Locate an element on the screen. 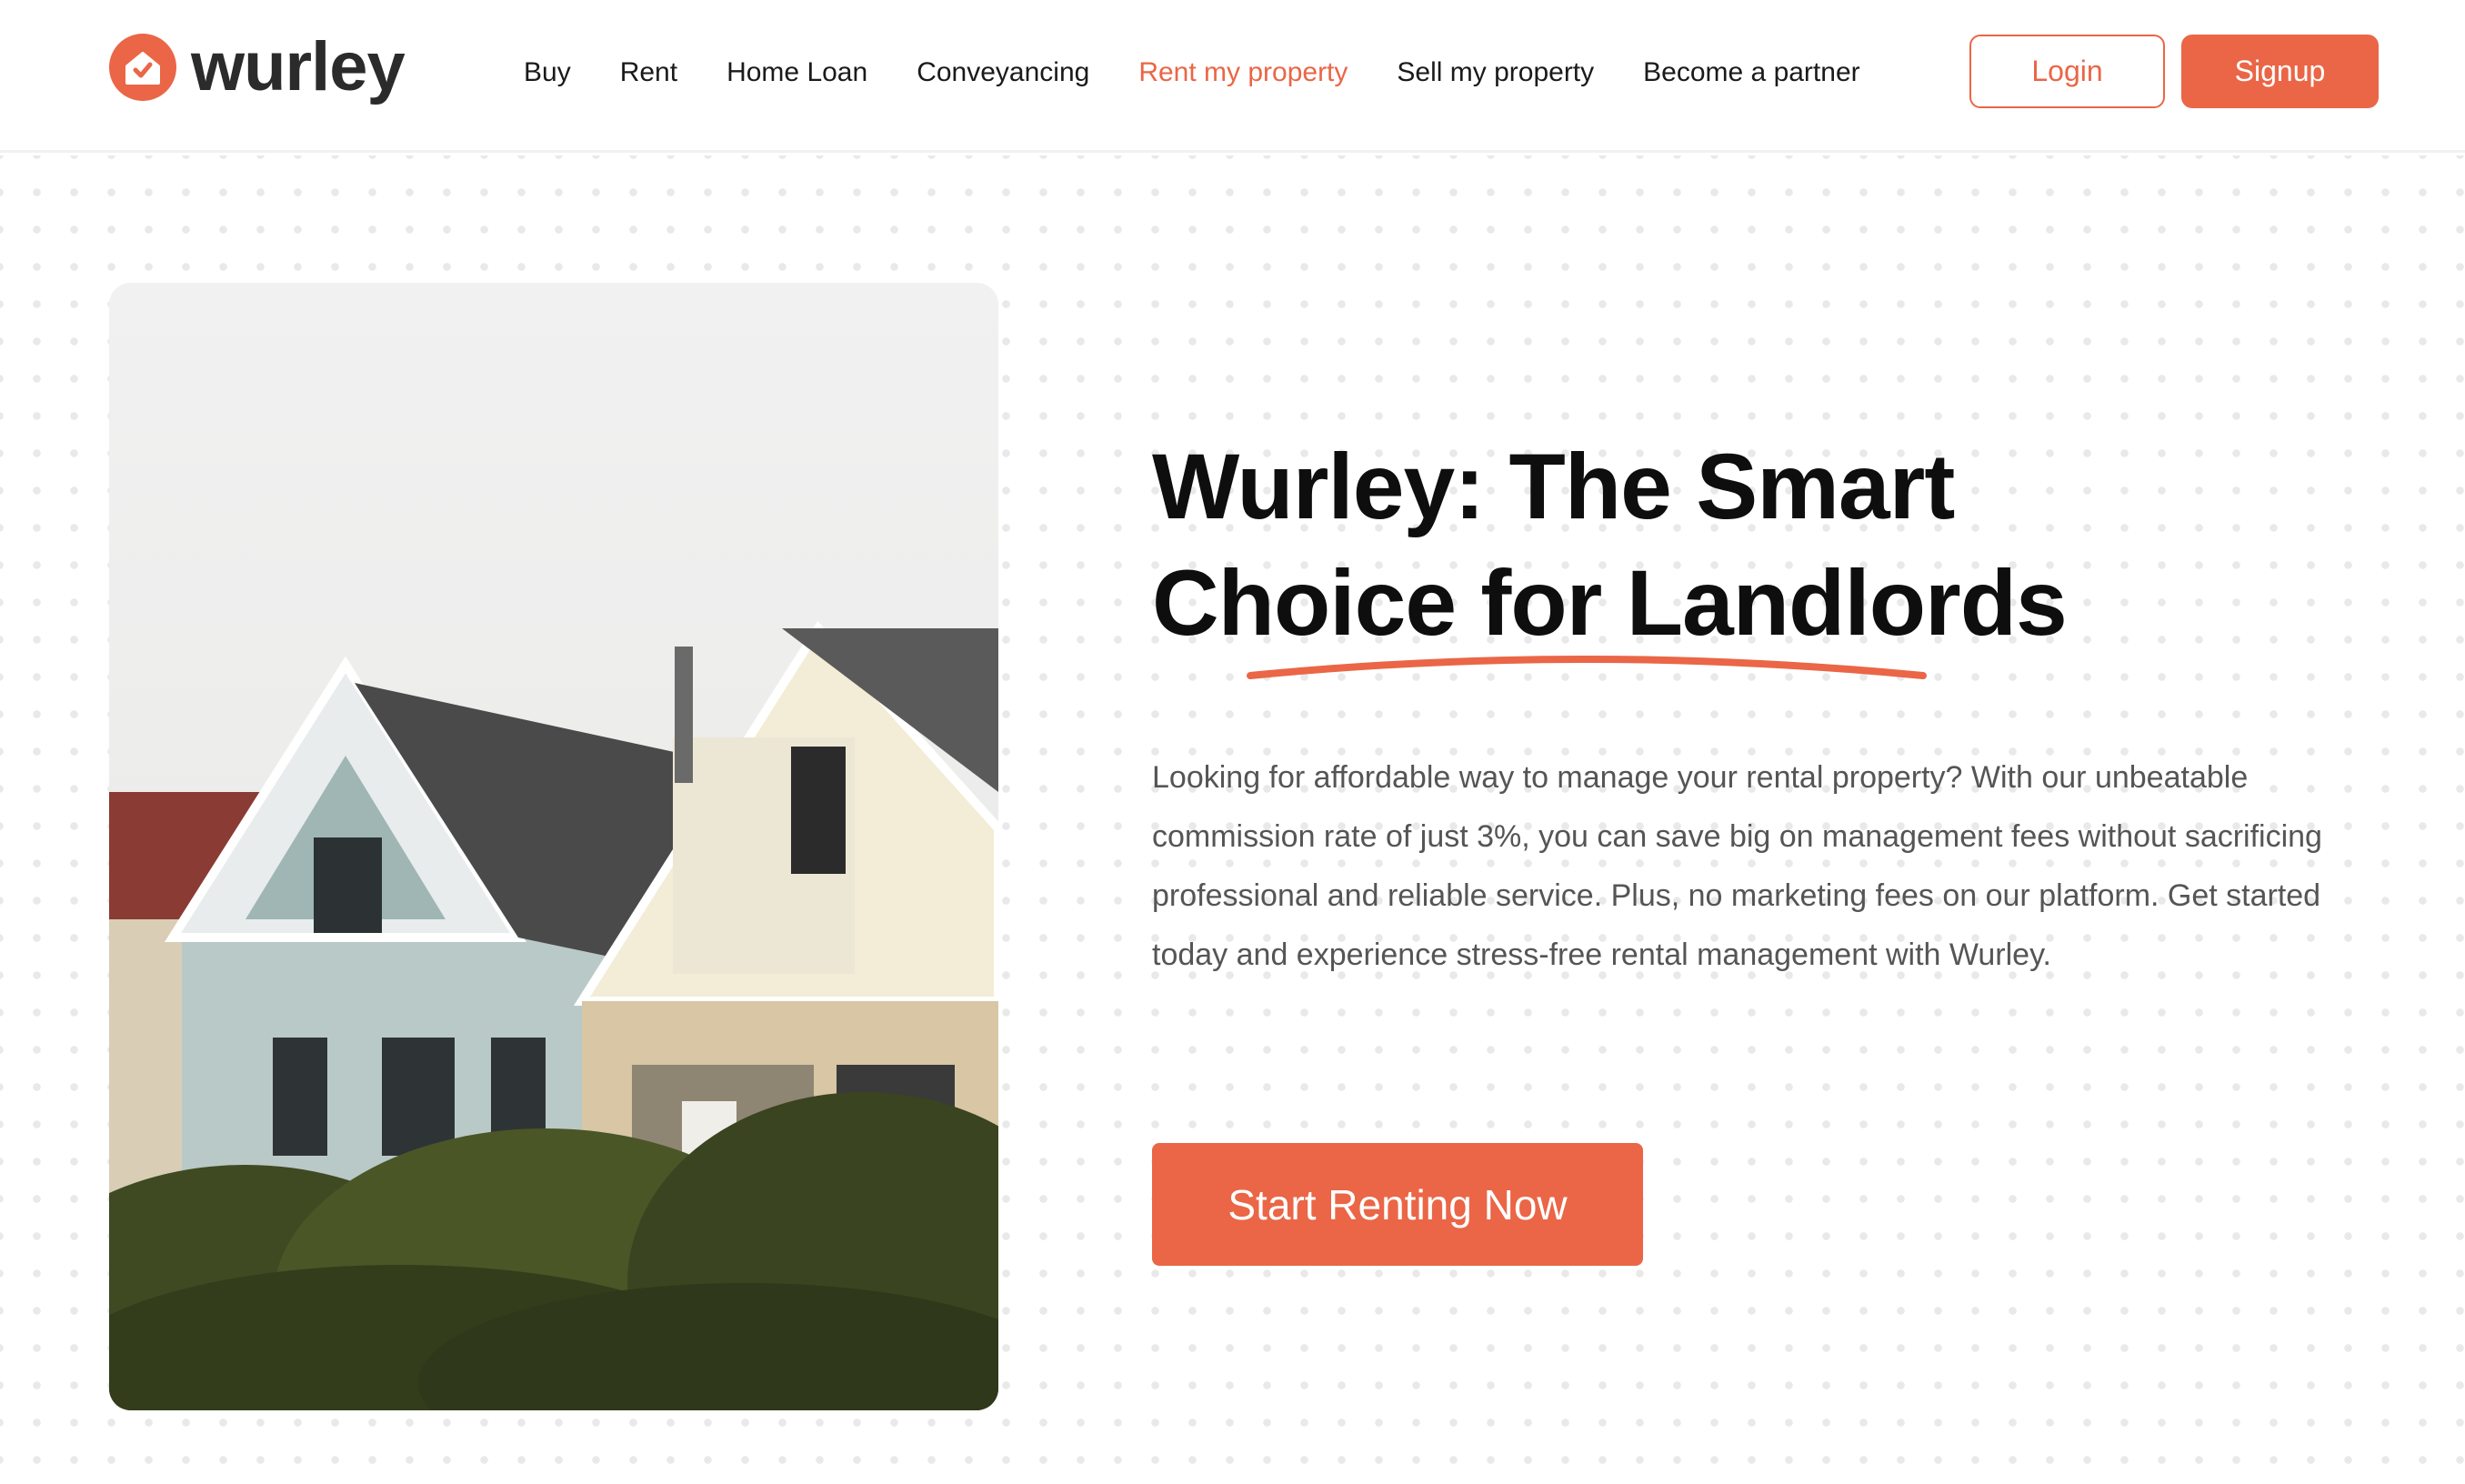 The width and height of the screenshot is (2465, 1484). hero-text-block: Wurley: The Smart Choice for Landlords is located at coordinates (1743, 545).